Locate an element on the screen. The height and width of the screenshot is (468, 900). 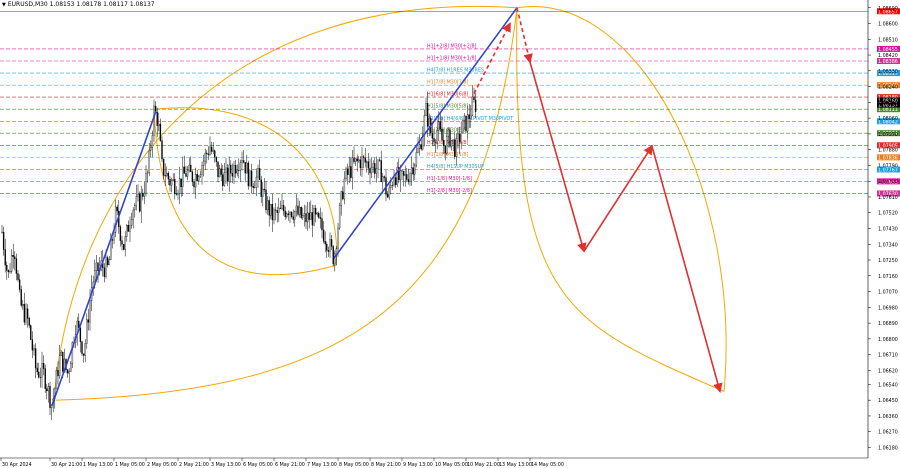
price-tick-label: 1.08690 is located at coordinates (888, 9).